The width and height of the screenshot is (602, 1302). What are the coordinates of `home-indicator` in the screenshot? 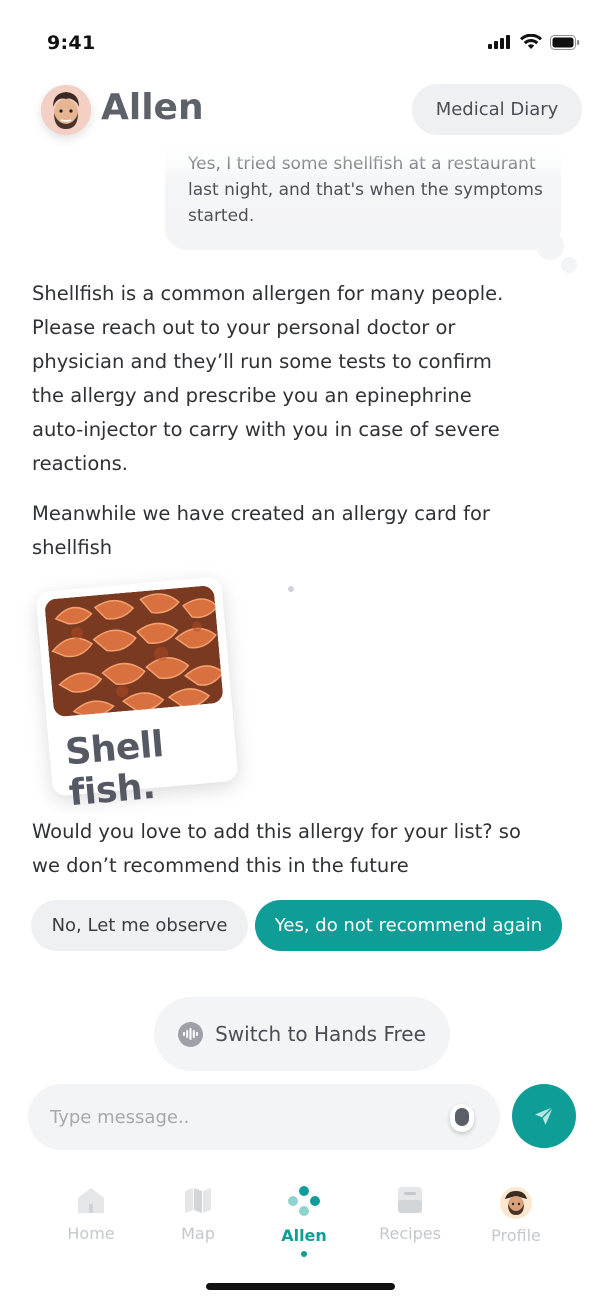 It's located at (300, 1286).